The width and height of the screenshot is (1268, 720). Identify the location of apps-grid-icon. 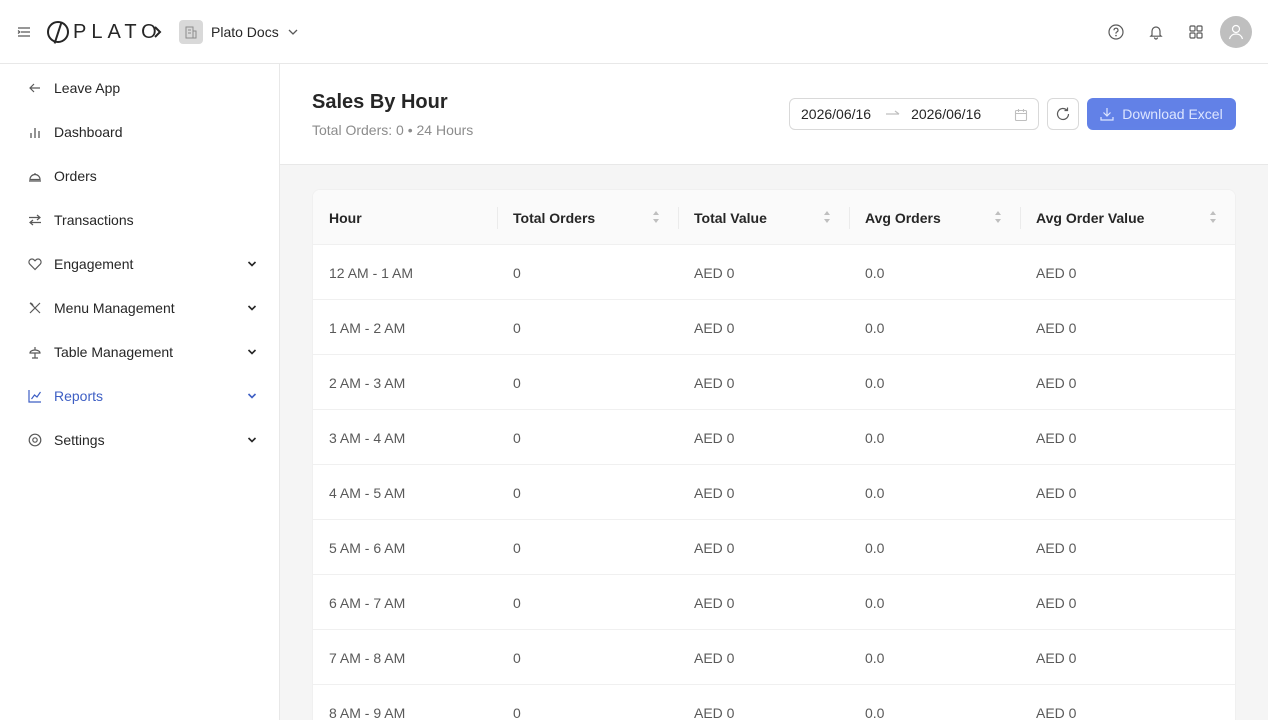
(1196, 32).